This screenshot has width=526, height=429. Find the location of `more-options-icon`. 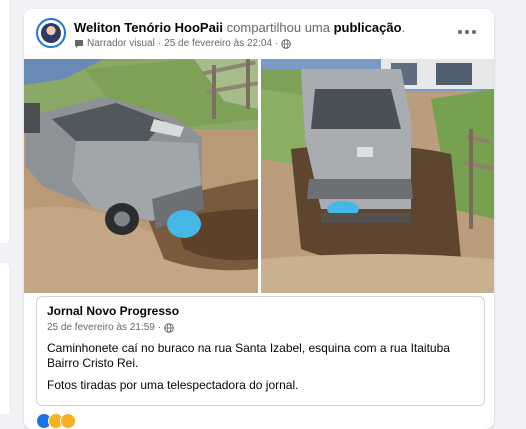

more-options-icon is located at coordinates (467, 32).